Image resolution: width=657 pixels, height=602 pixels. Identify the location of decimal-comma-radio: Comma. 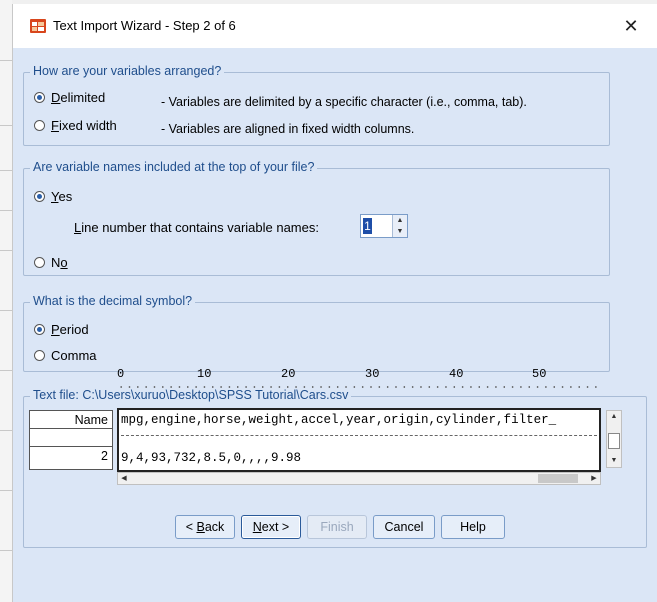
(65, 355).